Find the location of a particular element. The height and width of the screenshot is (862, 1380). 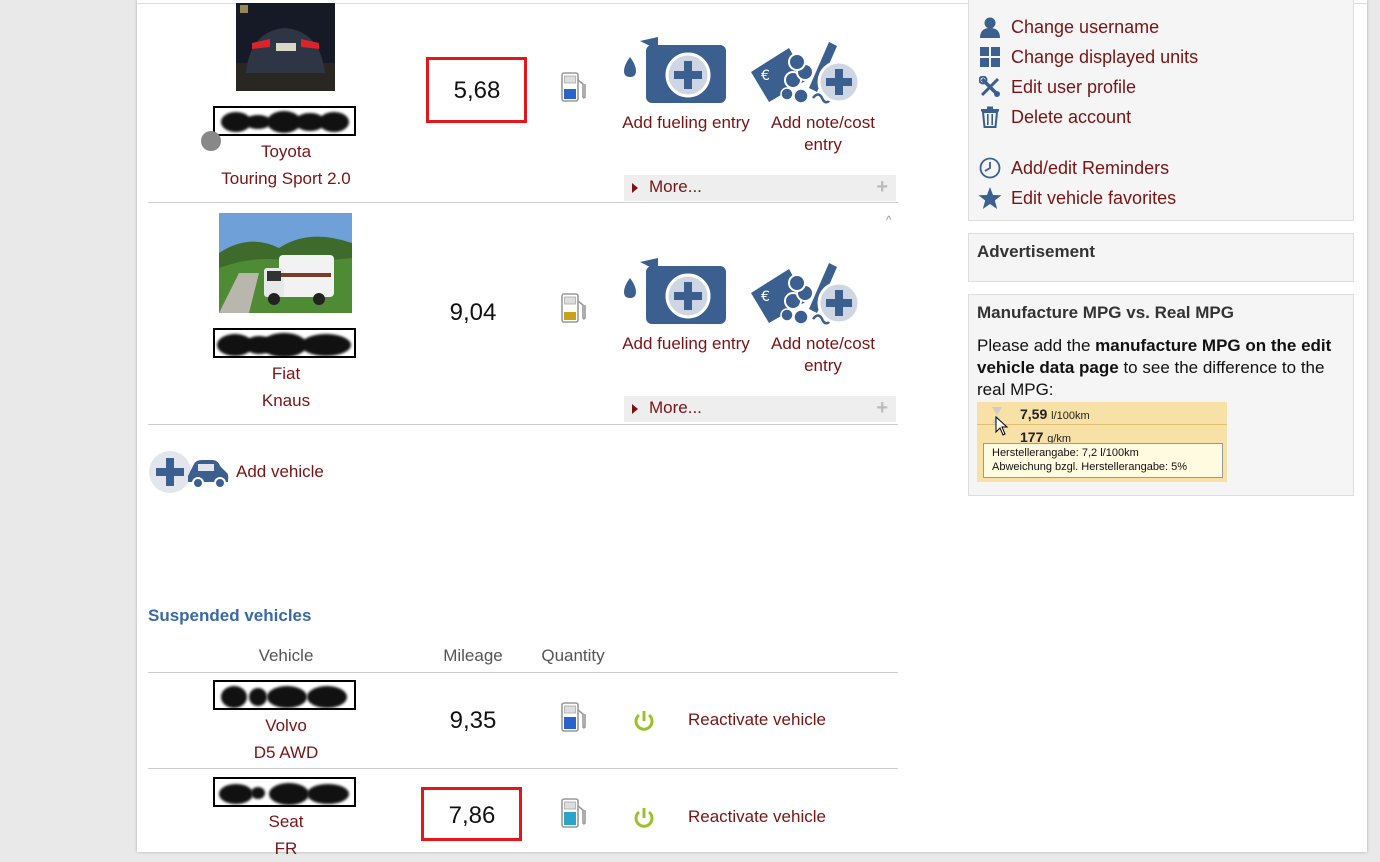

menu-item-vehicle-favorites: Edit vehicle favorites is located at coordinates (1076, 198).